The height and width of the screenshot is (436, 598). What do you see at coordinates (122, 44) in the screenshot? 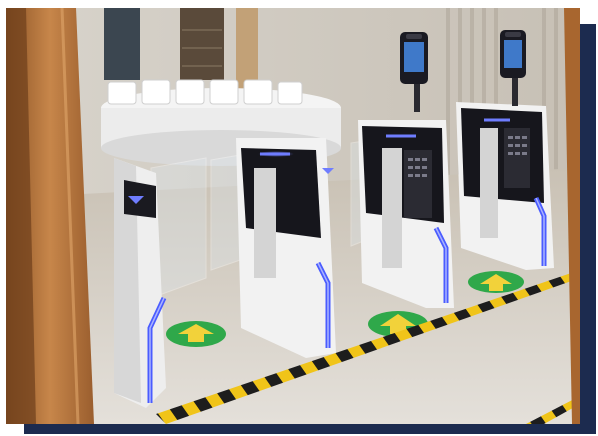
I see `back-window` at bounding box center [122, 44].